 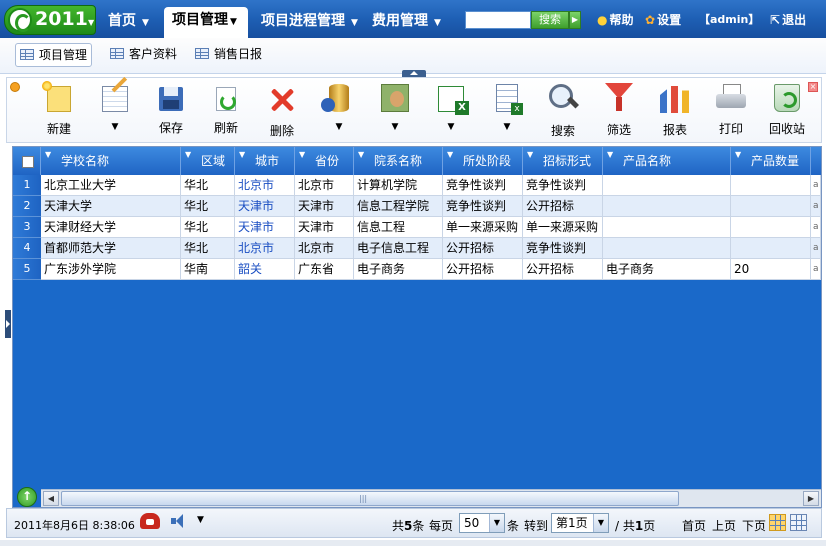 What do you see at coordinates (27, 497) in the screenshot?
I see `scroll-top-button: ↑` at bounding box center [27, 497].